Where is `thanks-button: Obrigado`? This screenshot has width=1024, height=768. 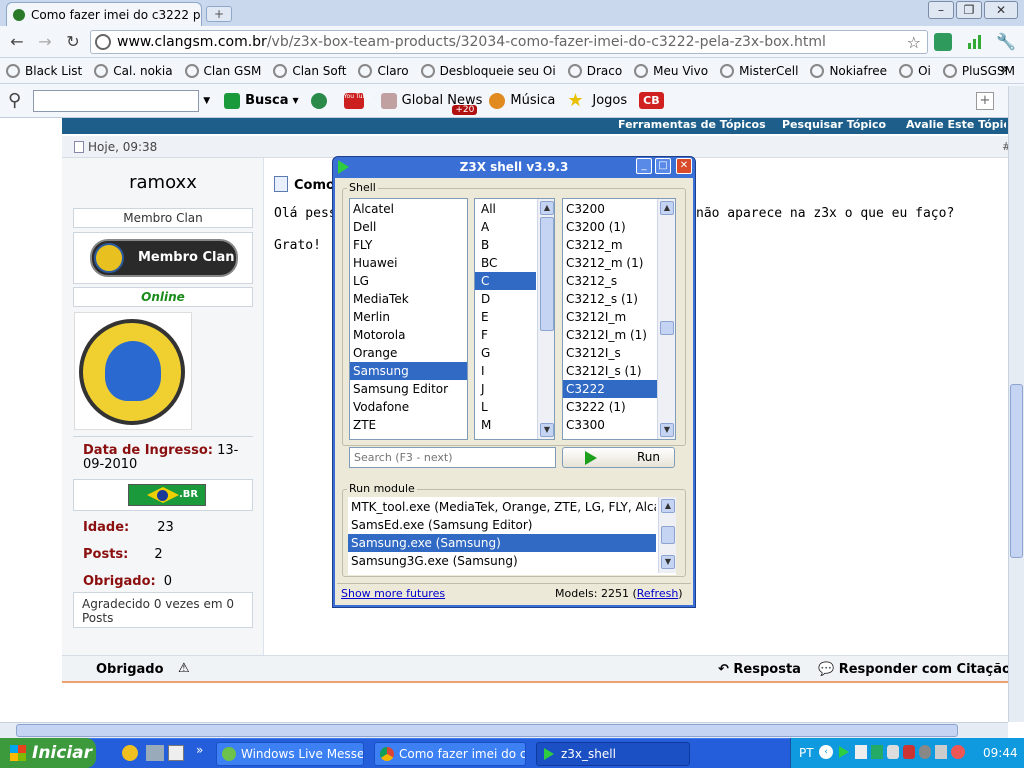
thanks-button: Obrigado is located at coordinates (130, 669).